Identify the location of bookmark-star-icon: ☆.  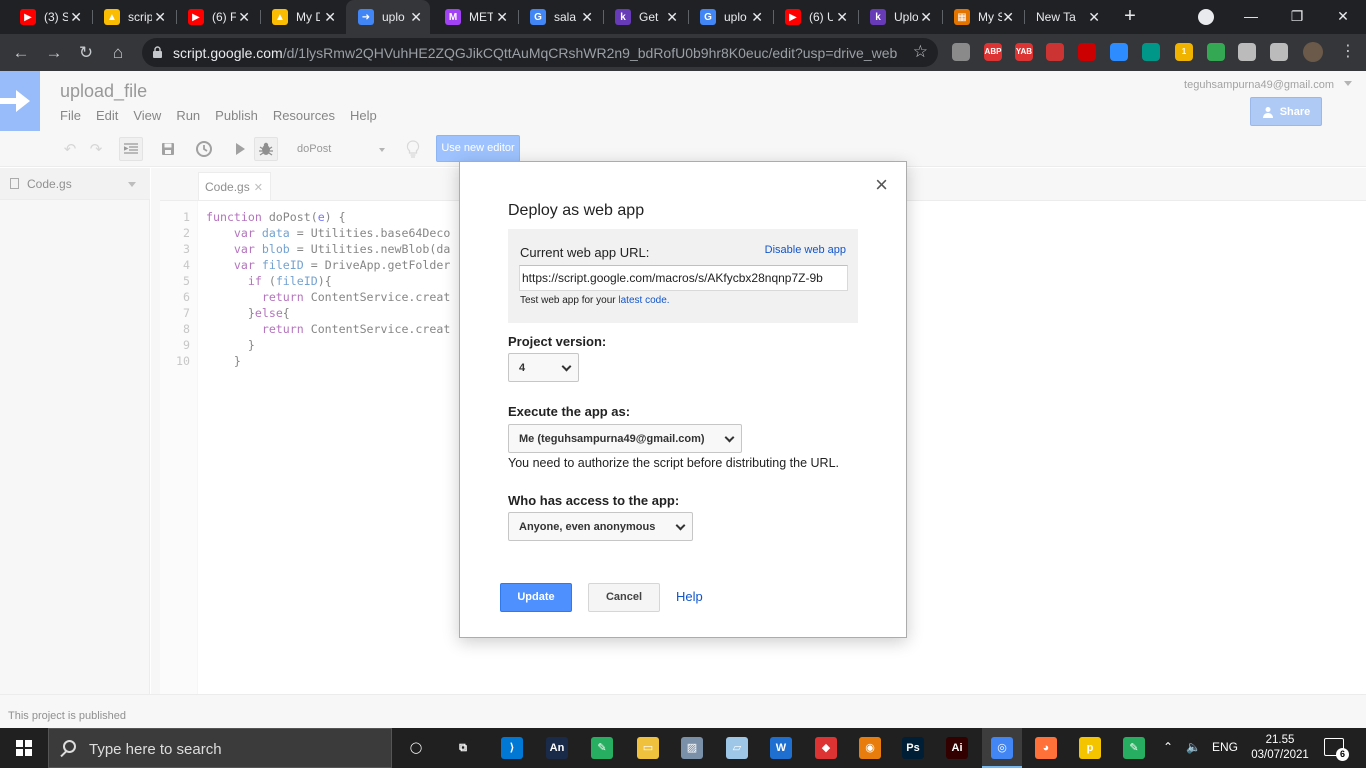
(920, 52).